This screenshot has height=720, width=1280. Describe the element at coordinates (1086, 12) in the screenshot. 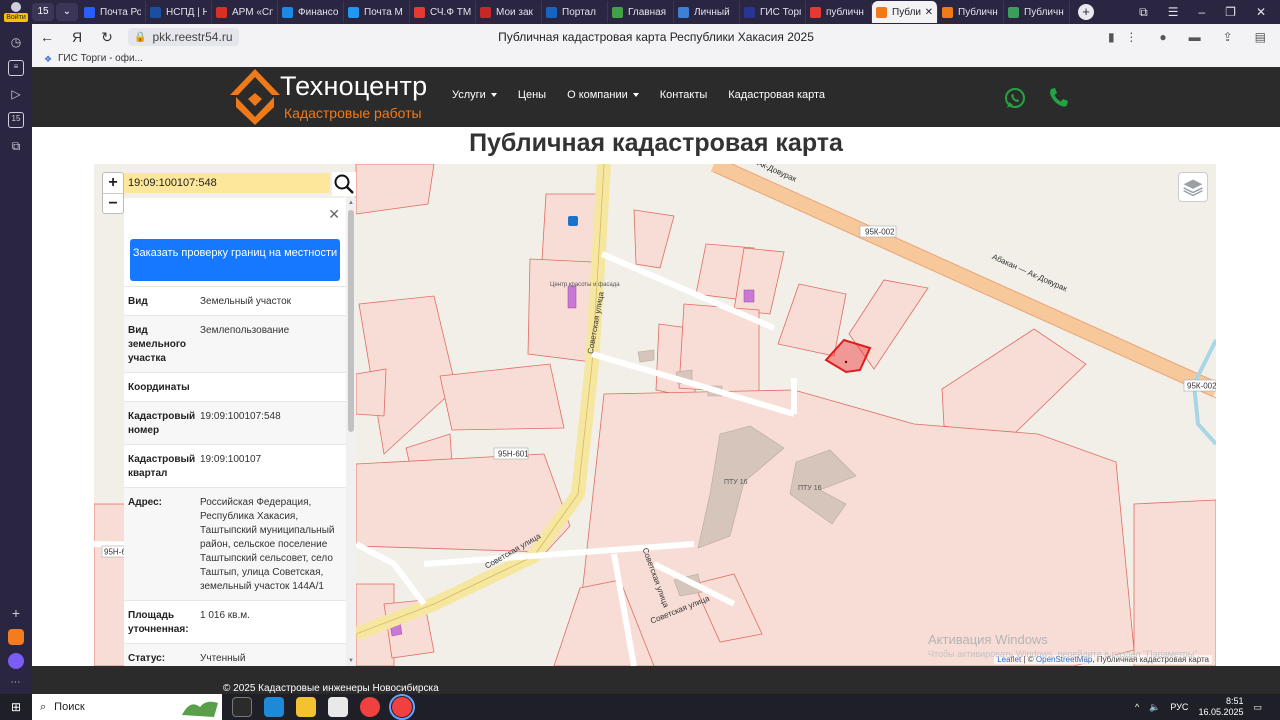

I see `new-tab-button: +` at that location.